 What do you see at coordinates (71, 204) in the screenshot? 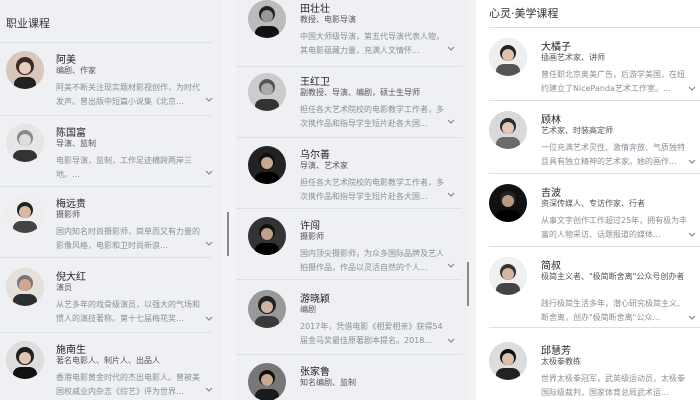
I see `name: 梅远贵` at bounding box center [71, 204].